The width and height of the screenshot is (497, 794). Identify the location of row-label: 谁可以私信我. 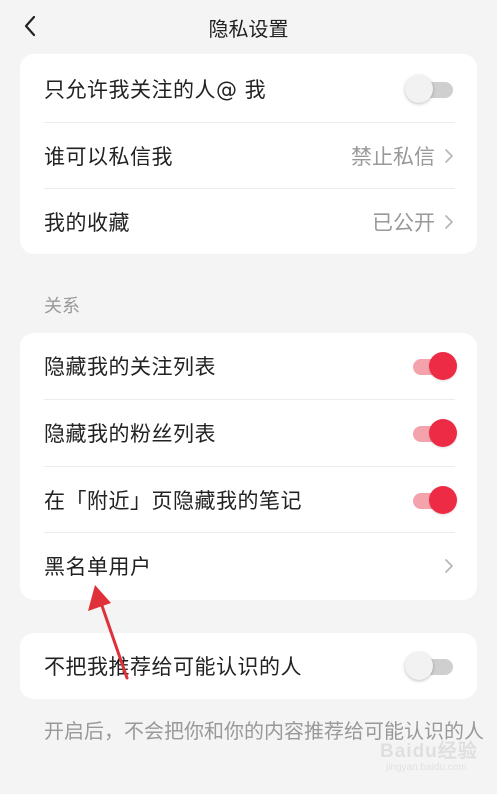
(108, 157).